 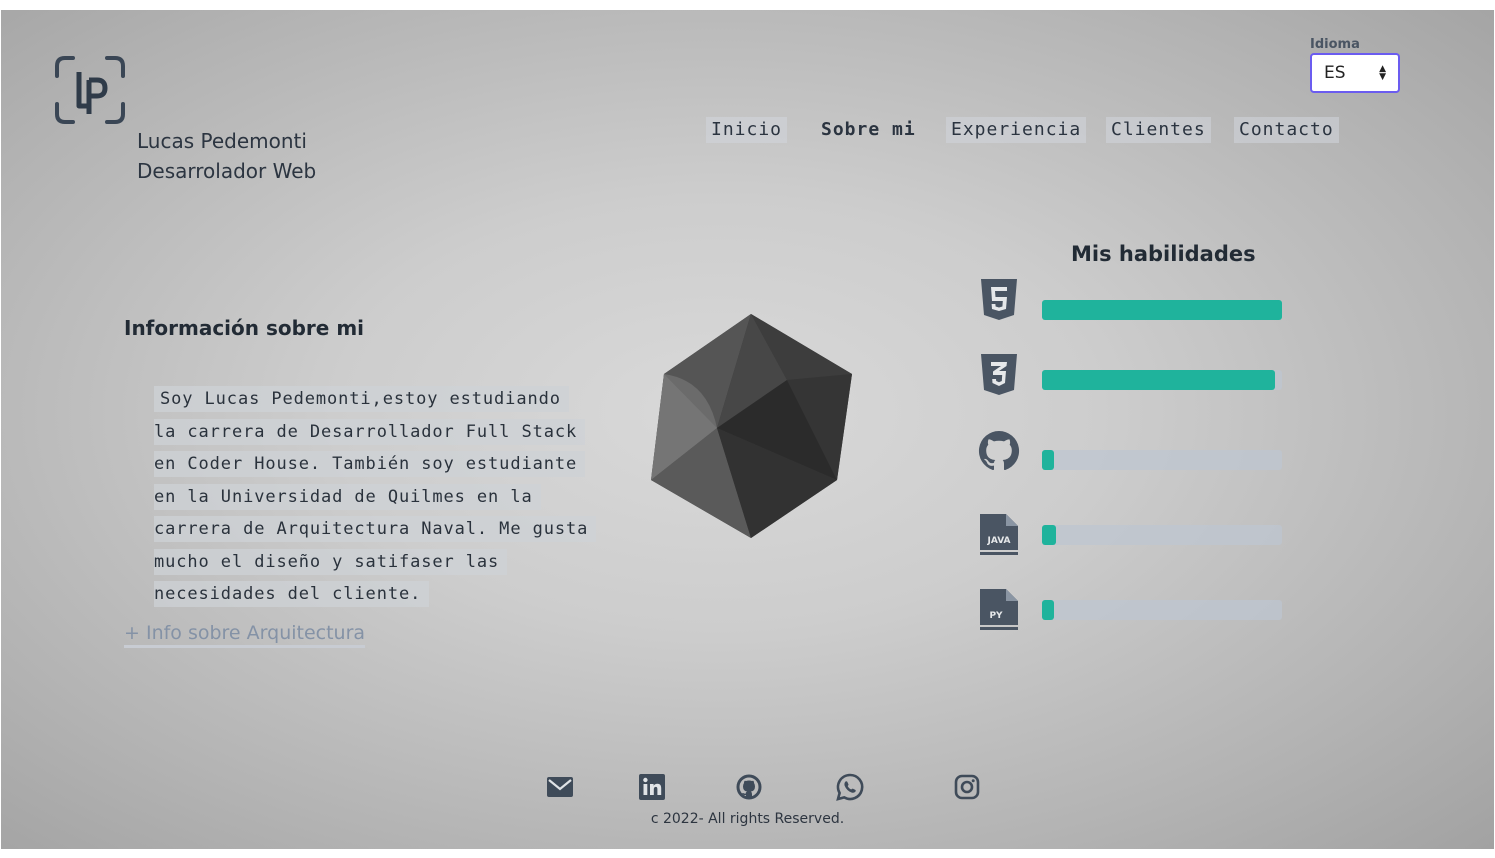 What do you see at coordinates (999, 534) in the screenshot?
I see `java-file-icon: JAVA` at bounding box center [999, 534].